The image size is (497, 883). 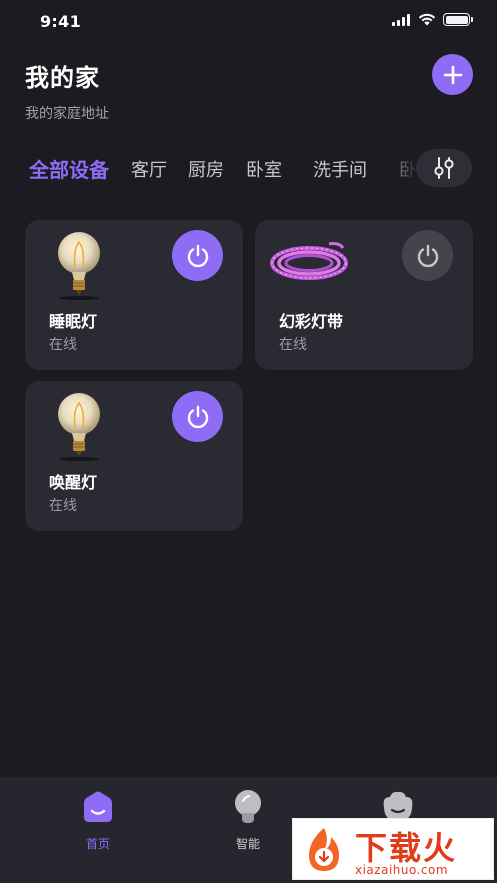 I want to click on sliders-icon, so click(x=444, y=168).